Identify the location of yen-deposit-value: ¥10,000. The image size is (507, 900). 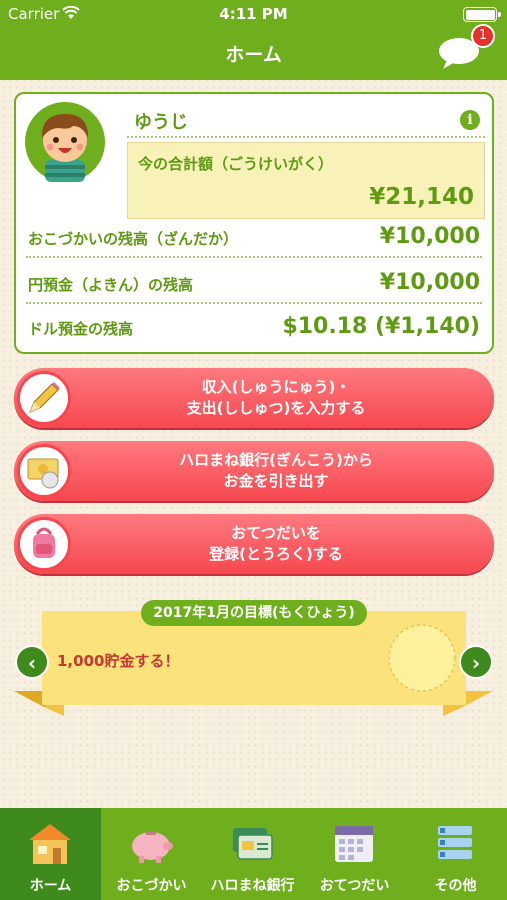
(429, 282).